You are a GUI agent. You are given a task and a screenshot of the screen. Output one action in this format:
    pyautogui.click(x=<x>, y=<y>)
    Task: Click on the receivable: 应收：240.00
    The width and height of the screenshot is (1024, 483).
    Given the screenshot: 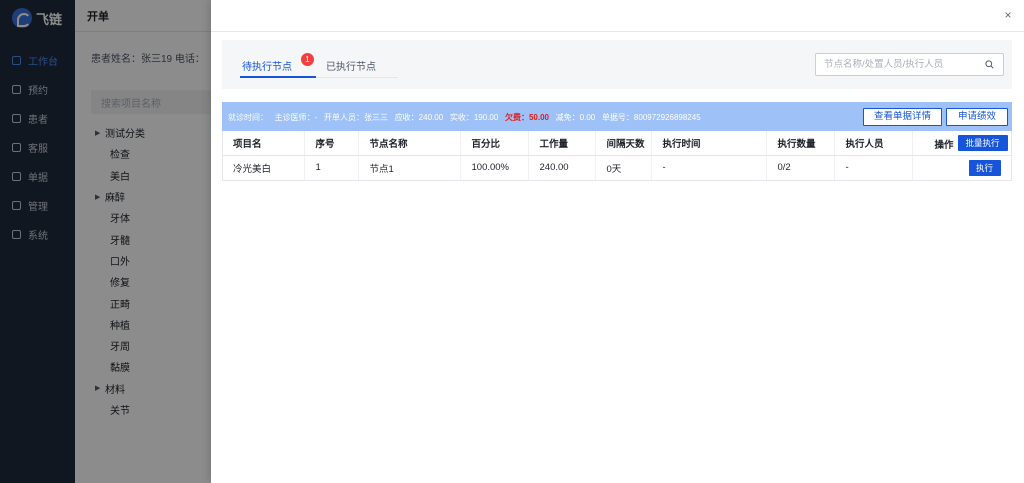 What is the action you would take?
    pyautogui.click(x=419, y=117)
    